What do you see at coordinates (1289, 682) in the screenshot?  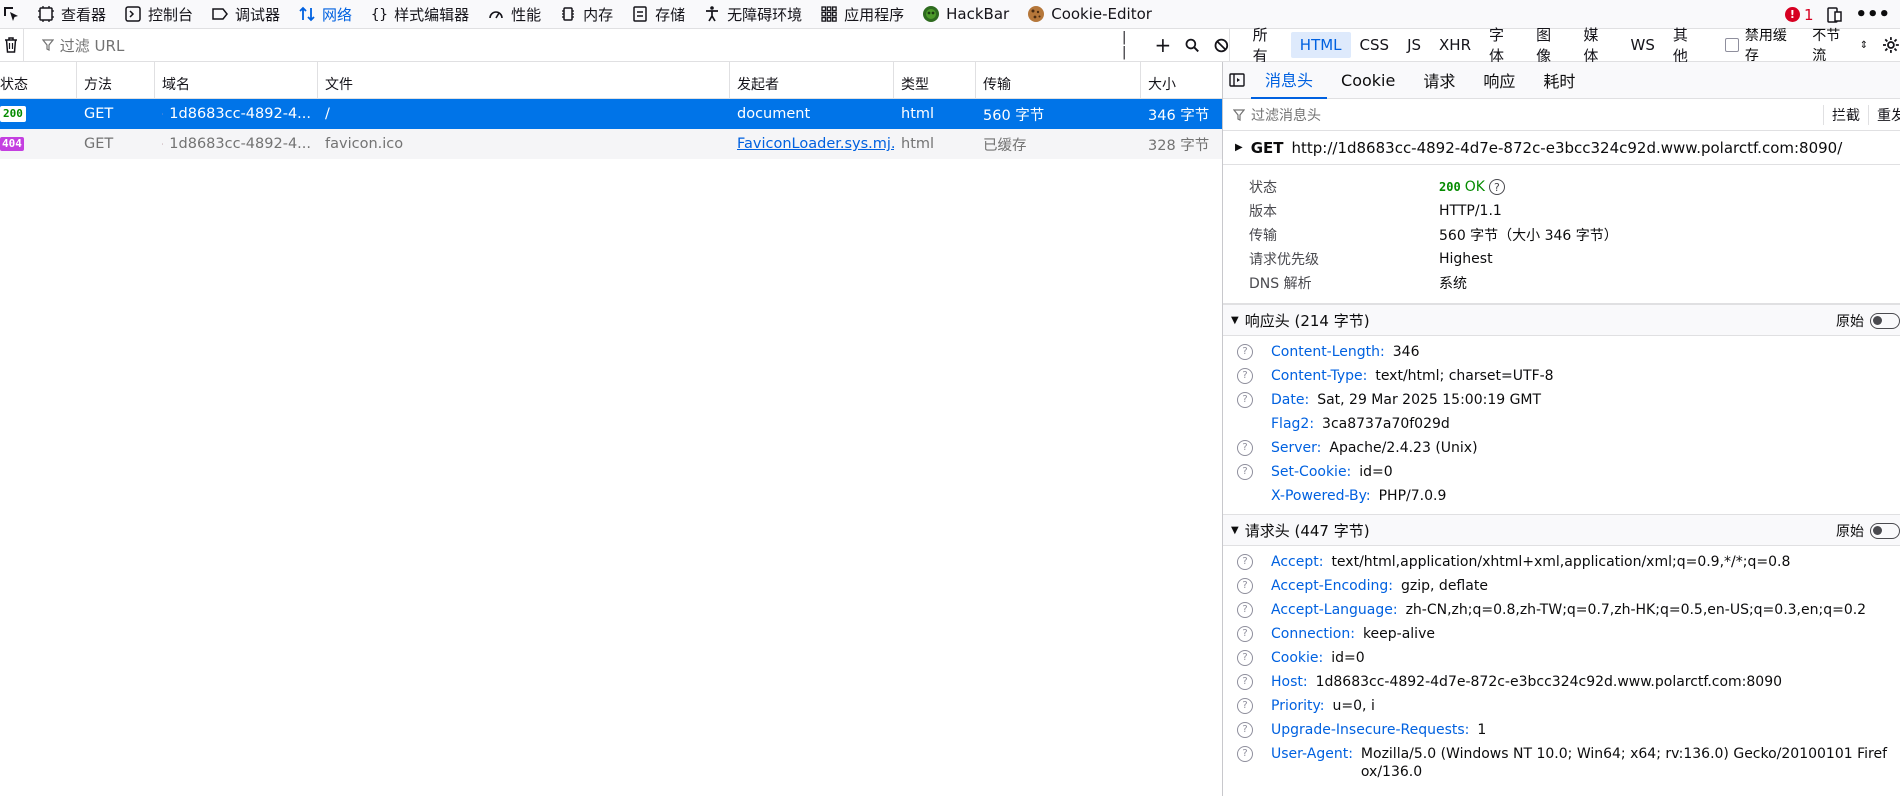 I see `header-name: Host:` at bounding box center [1289, 682].